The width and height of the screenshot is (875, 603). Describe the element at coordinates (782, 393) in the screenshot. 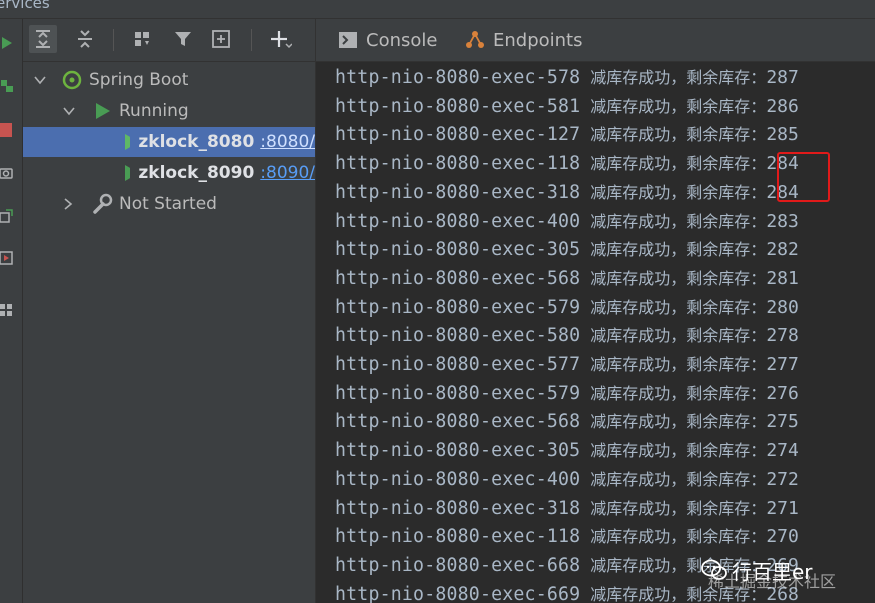

I see `log-value: 276` at that location.